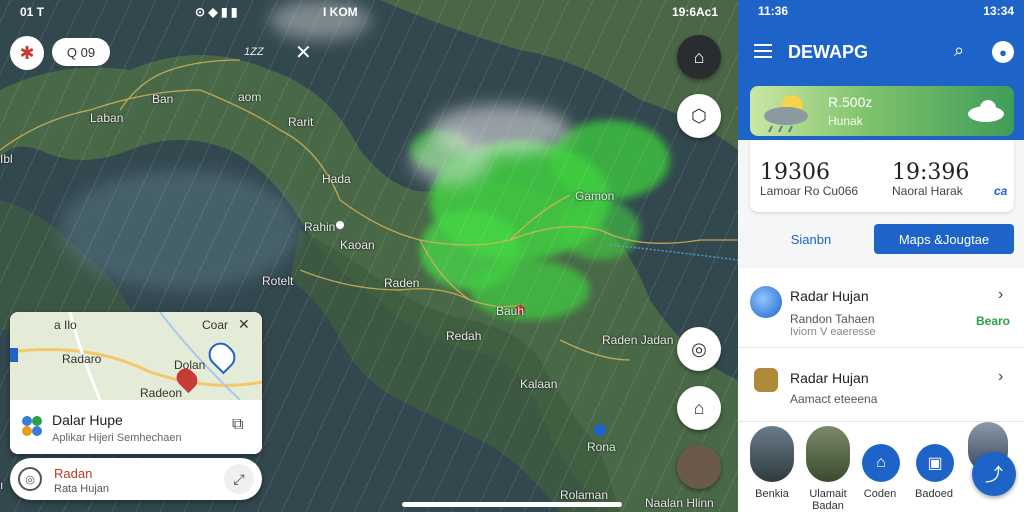  I want to click on menu-icon, so click(763, 51).